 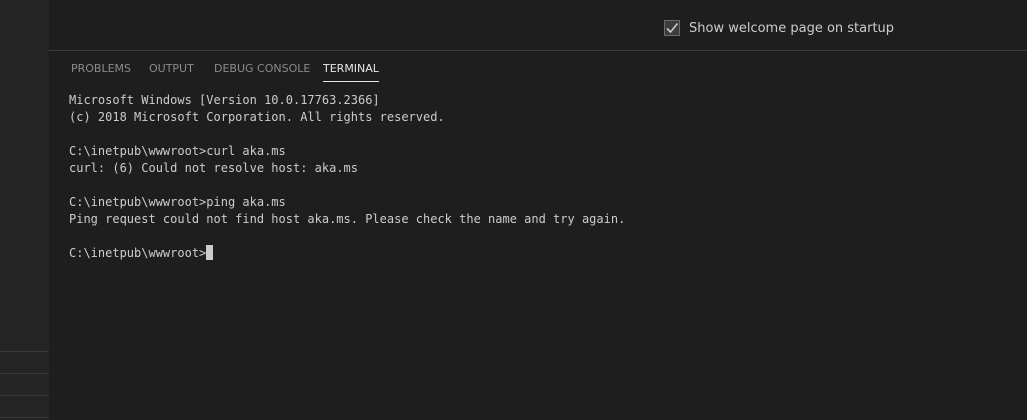 What do you see at coordinates (24, 210) in the screenshot?
I see `sidebar-strip` at bounding box center [24, 210].